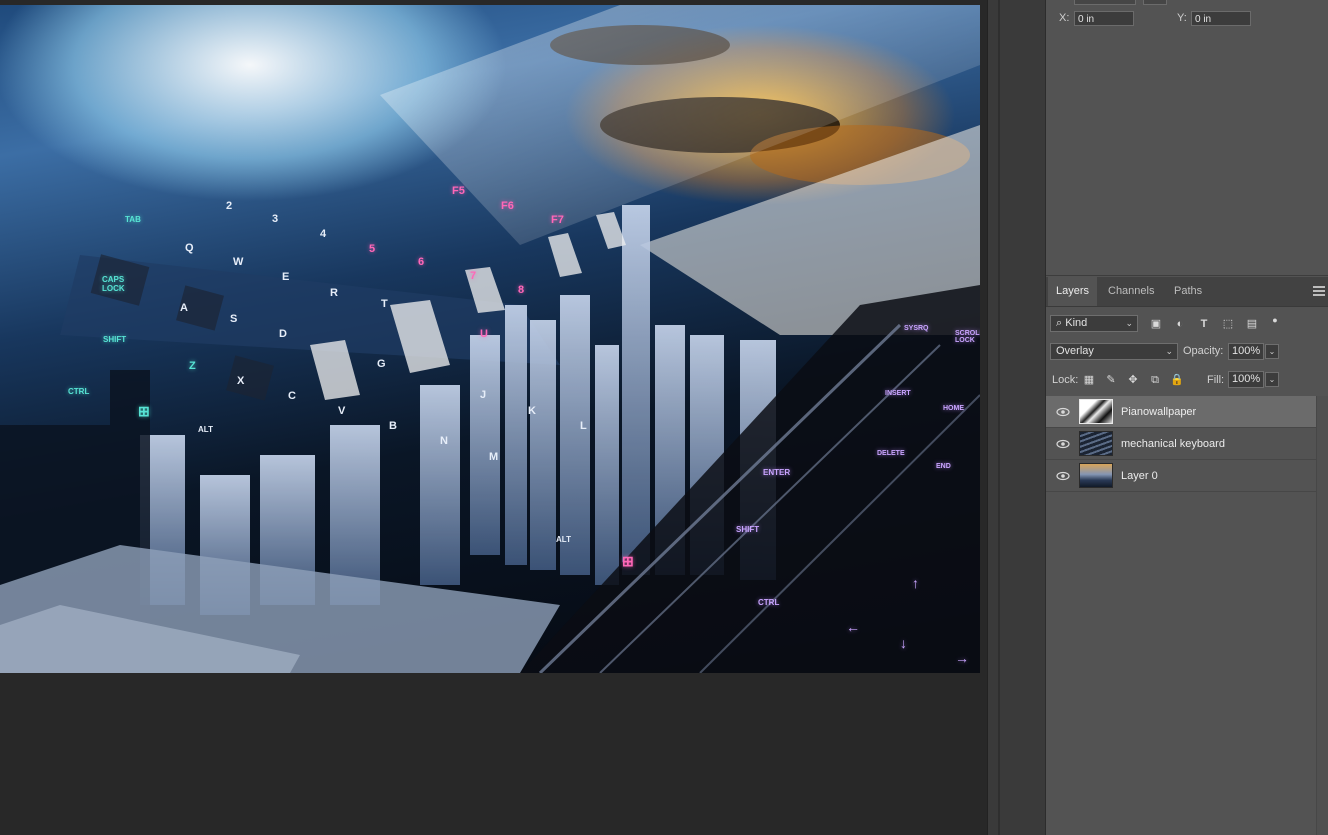 The height and width of the screenshot is (835, 1328). Describe the element at coordinates (1114, 351) in the screenshot. I see `blend-mode-dropdown: Overlay ⌄` at that location.